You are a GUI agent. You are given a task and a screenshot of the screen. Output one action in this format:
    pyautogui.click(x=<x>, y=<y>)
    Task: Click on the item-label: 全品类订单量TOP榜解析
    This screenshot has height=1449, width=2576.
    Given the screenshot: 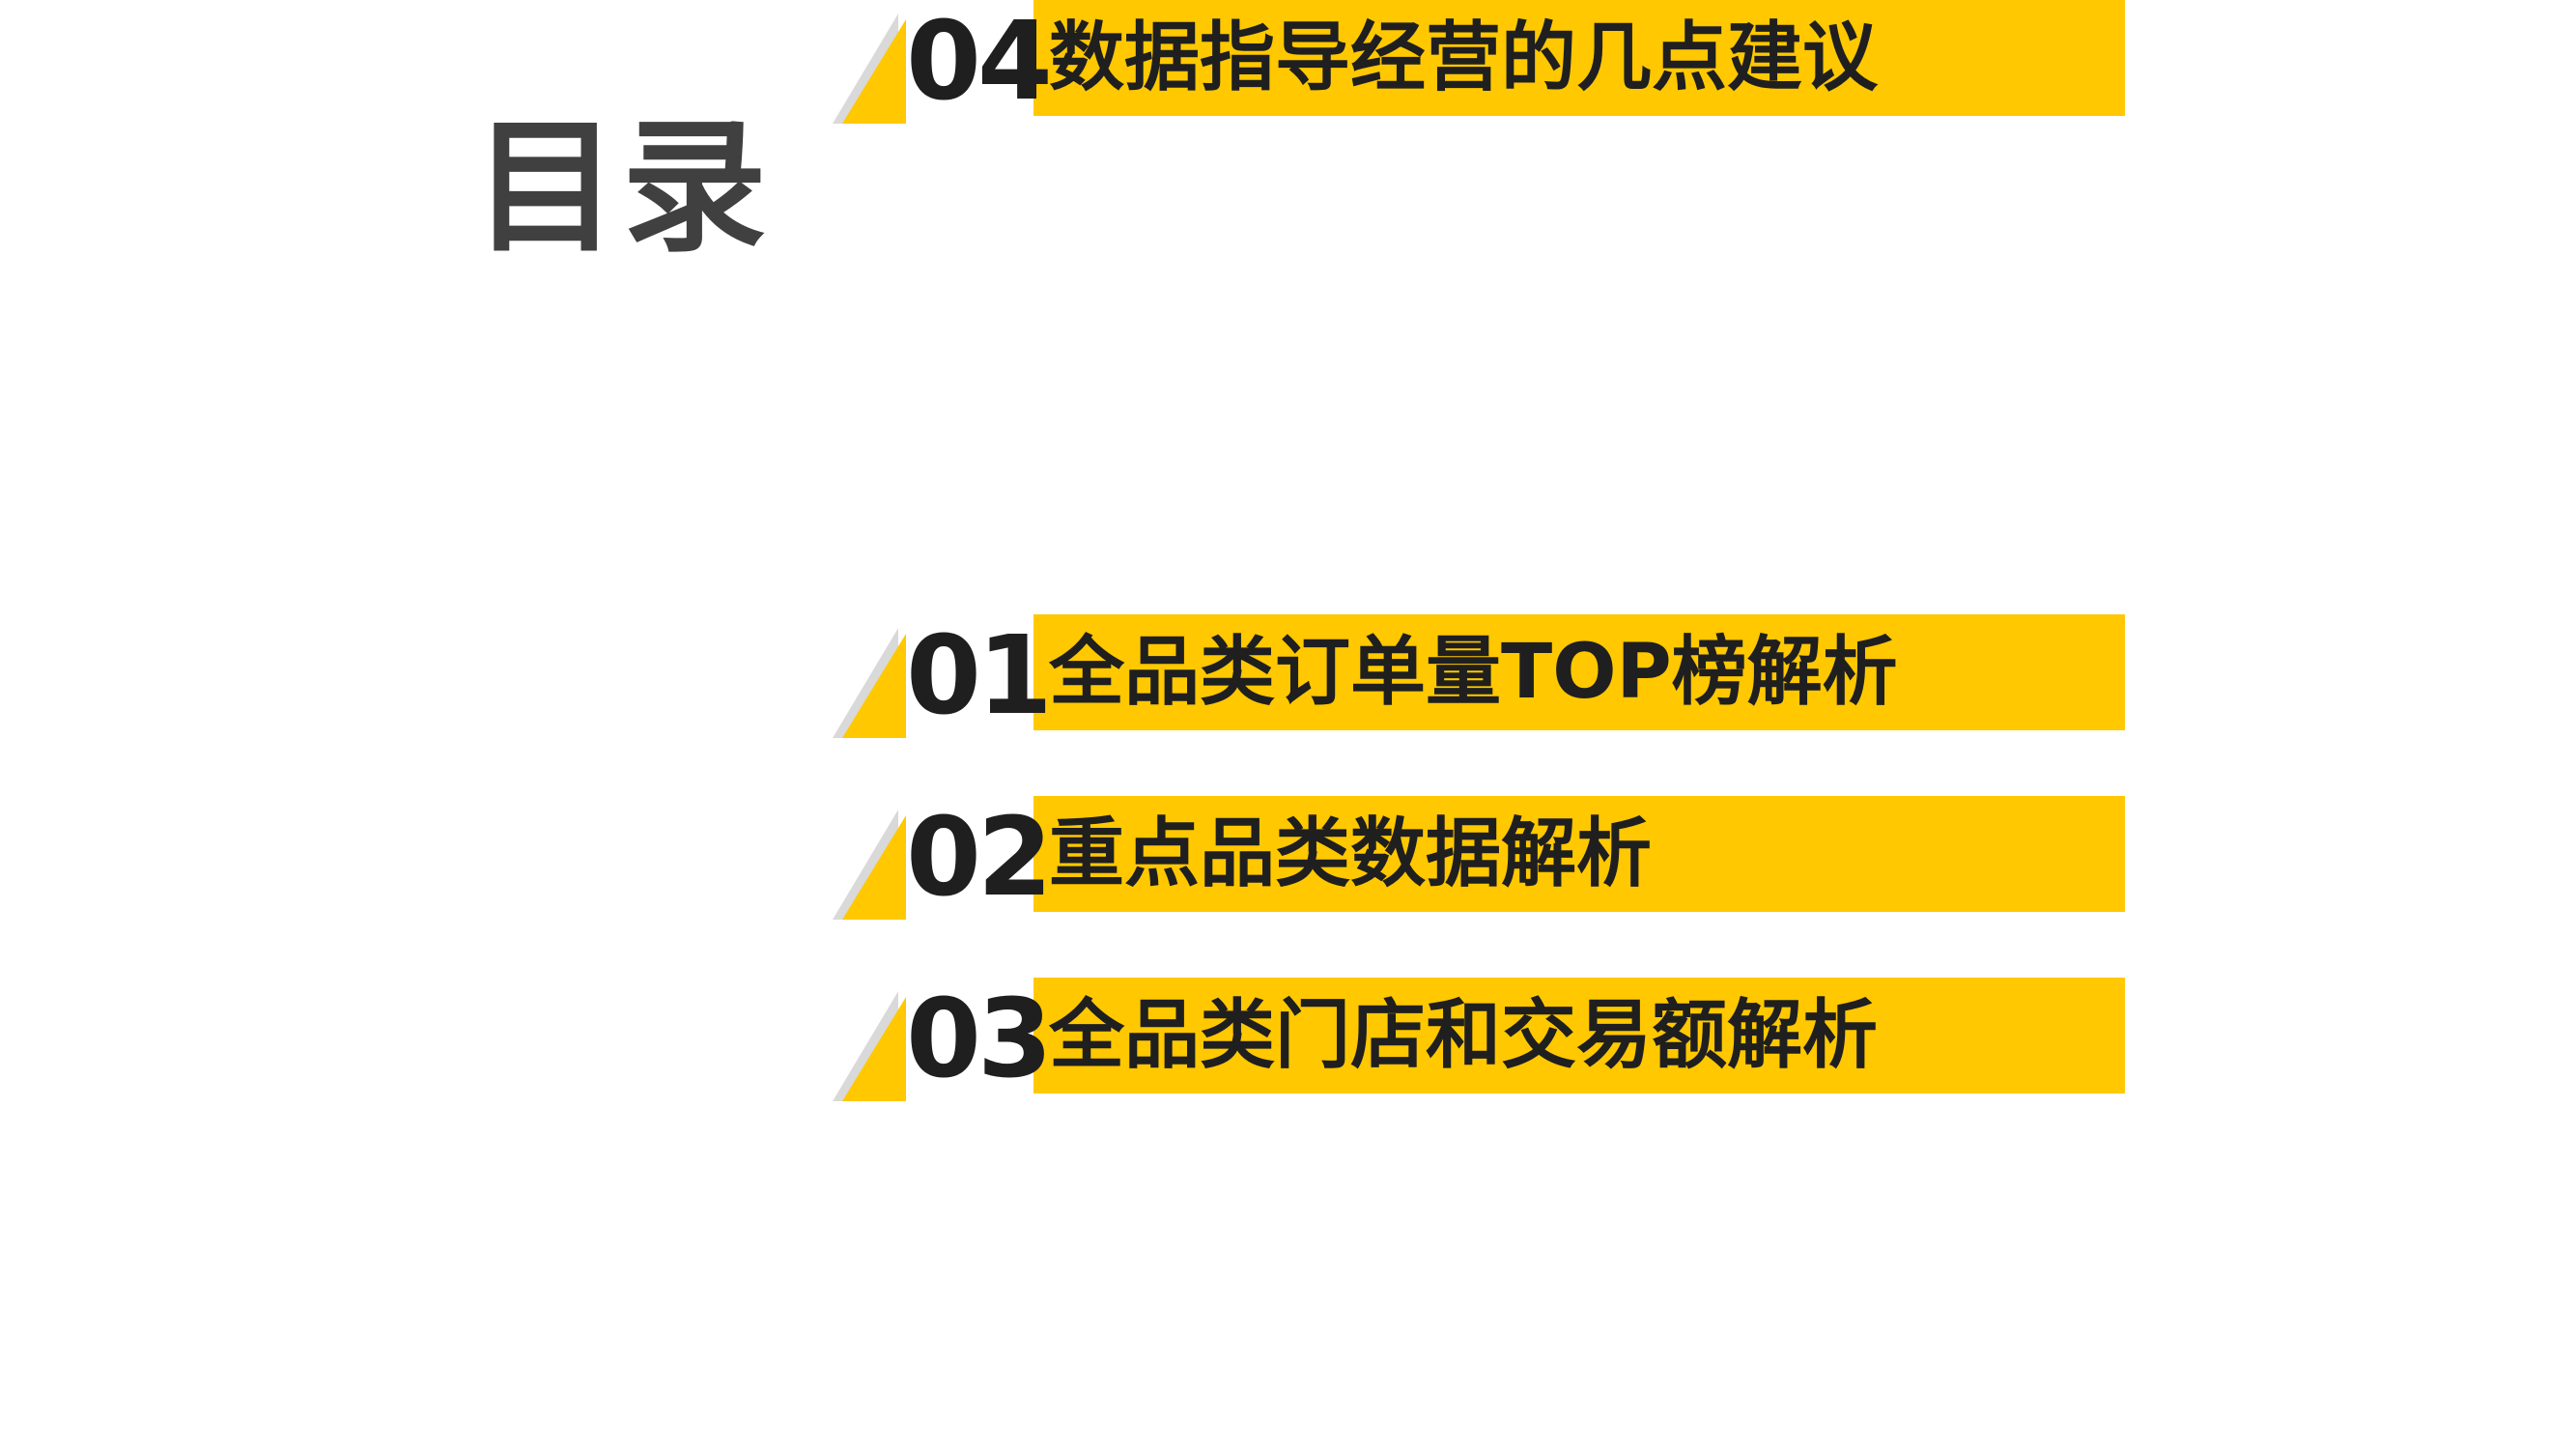 What is the action you would take?
    pyautogui.click(x=1473, y=672)
    